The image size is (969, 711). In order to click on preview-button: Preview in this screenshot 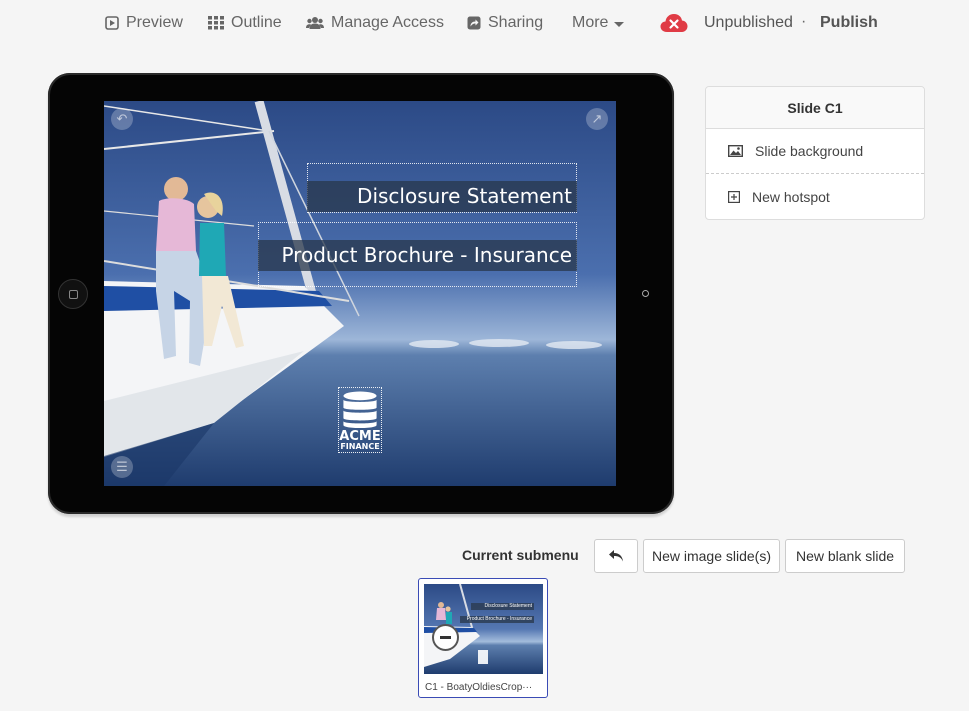, I will do `click(144, 23)`.